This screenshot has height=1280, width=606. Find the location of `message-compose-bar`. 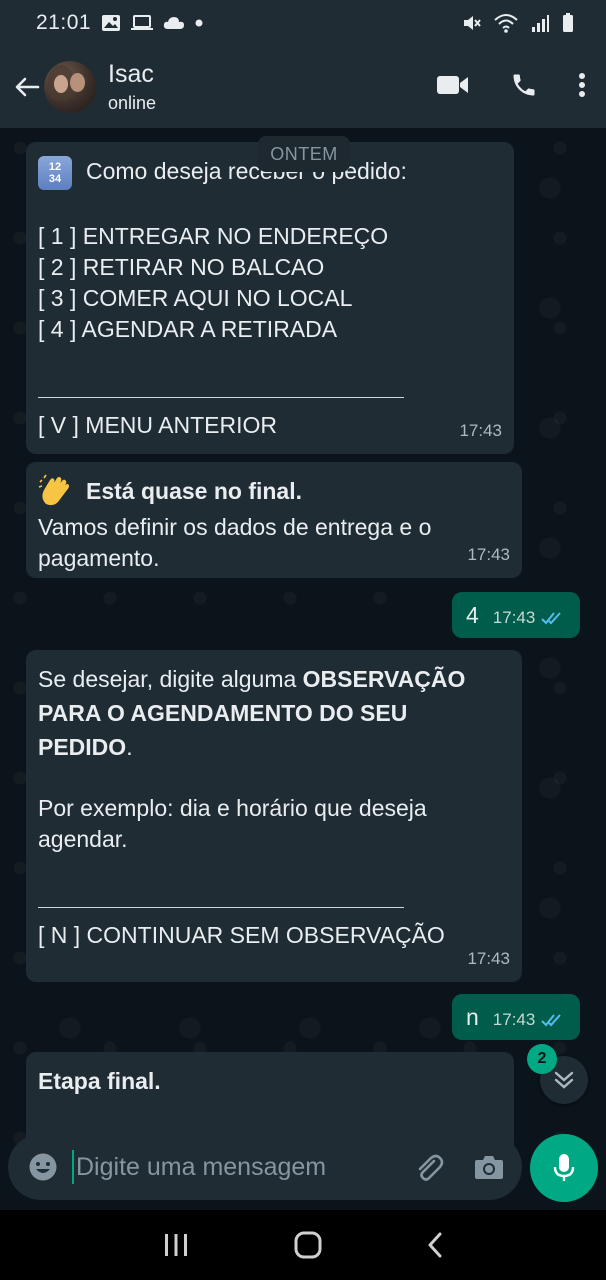

message-compose-bar is located at coordinates (265, 1167).